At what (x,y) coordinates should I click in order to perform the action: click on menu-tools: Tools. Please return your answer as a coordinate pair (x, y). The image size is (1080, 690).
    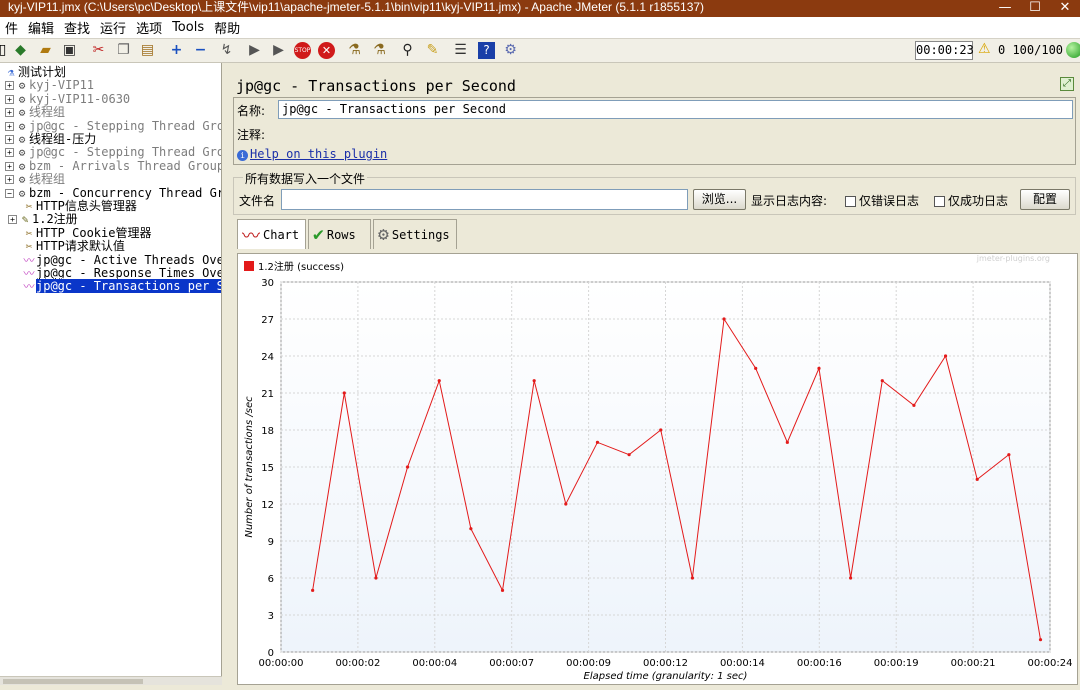
    Looking at the image, I should click on (188, 27).